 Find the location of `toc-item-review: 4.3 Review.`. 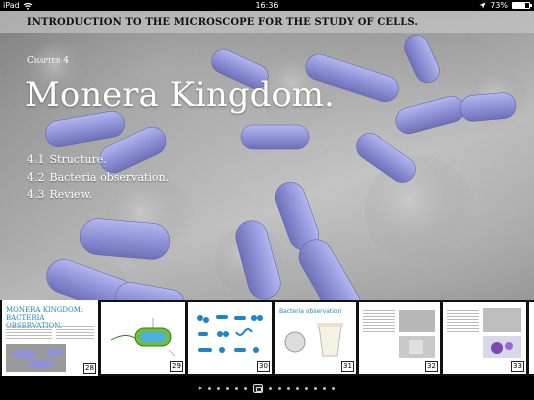

toc-item-review: 4.3 Review. is located at coordinates (98, 195).